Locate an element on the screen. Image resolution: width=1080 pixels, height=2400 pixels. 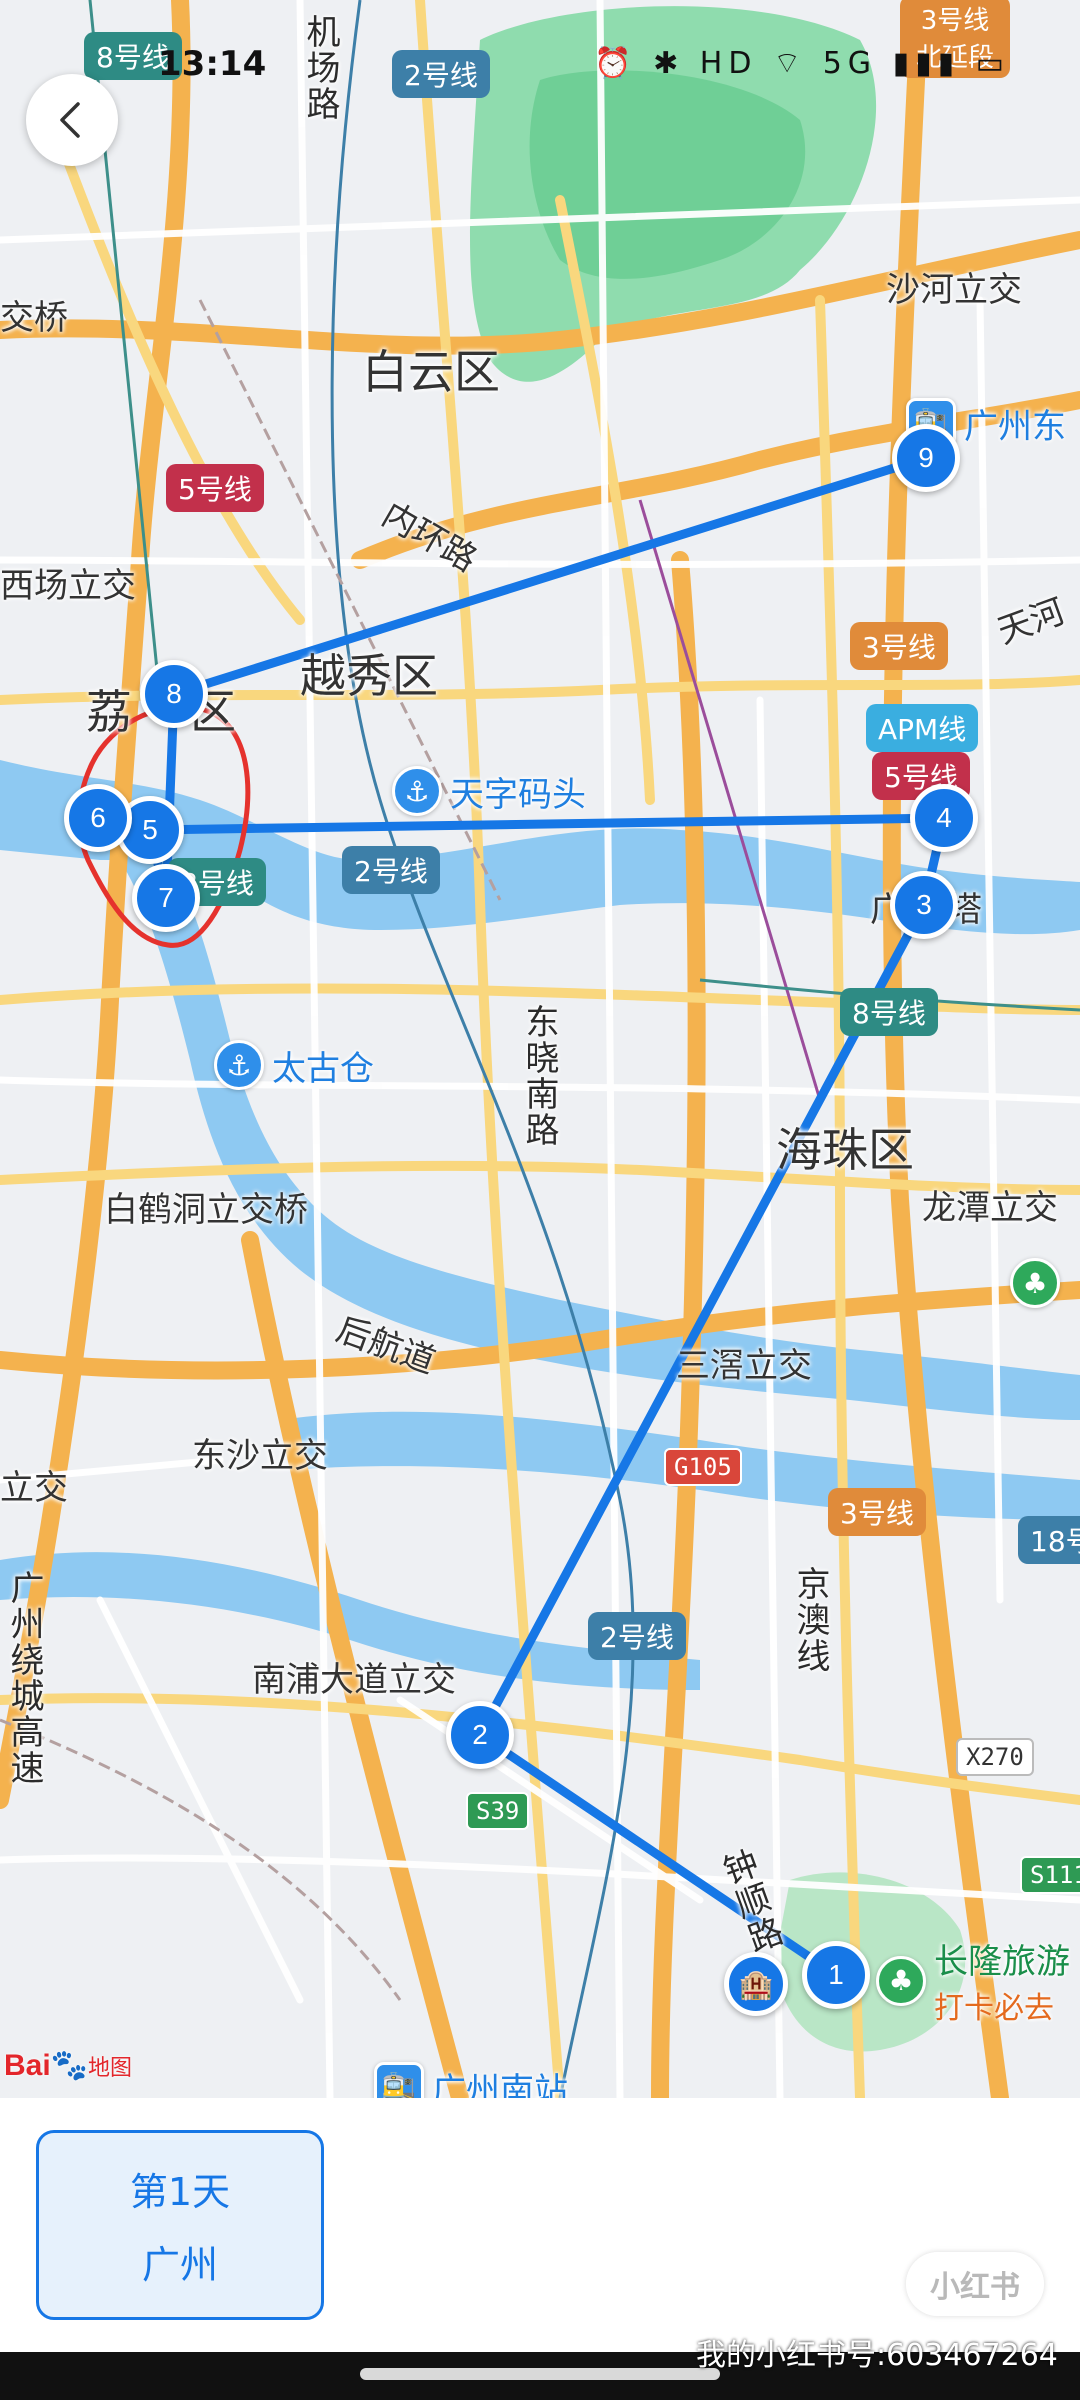
road-label-dongsha-interchange: 东沙立交 is located at coordinates (260, 1456).